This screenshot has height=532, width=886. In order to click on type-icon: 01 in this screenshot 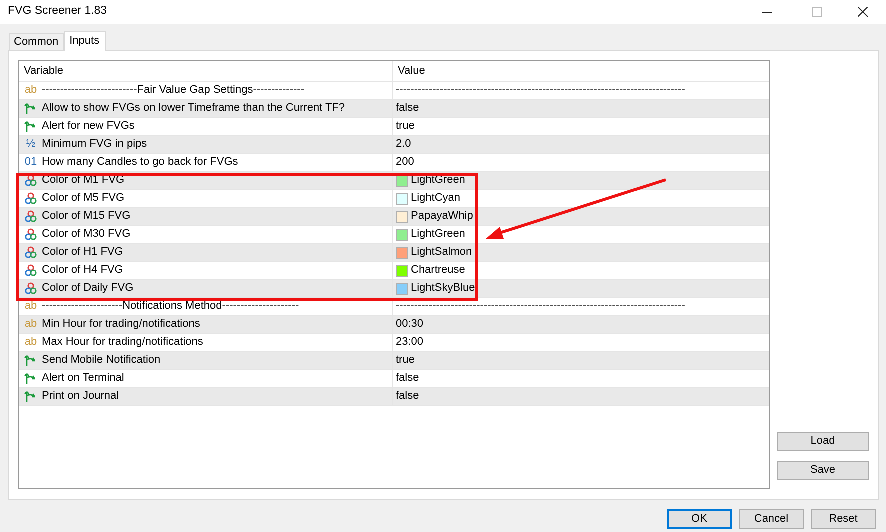, I will do `click(31, 162)`.